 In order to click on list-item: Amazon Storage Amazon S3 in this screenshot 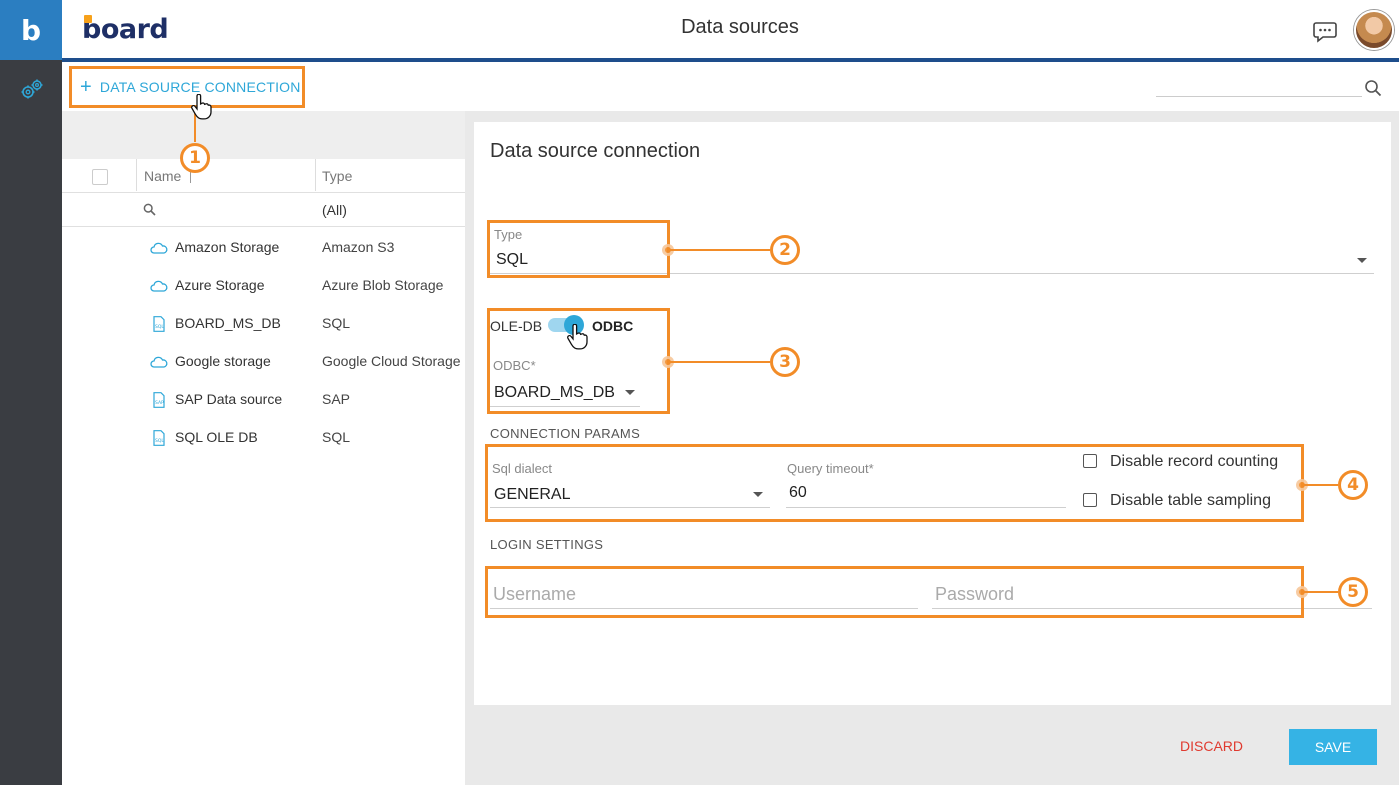, I will do `click(263, 248)`.